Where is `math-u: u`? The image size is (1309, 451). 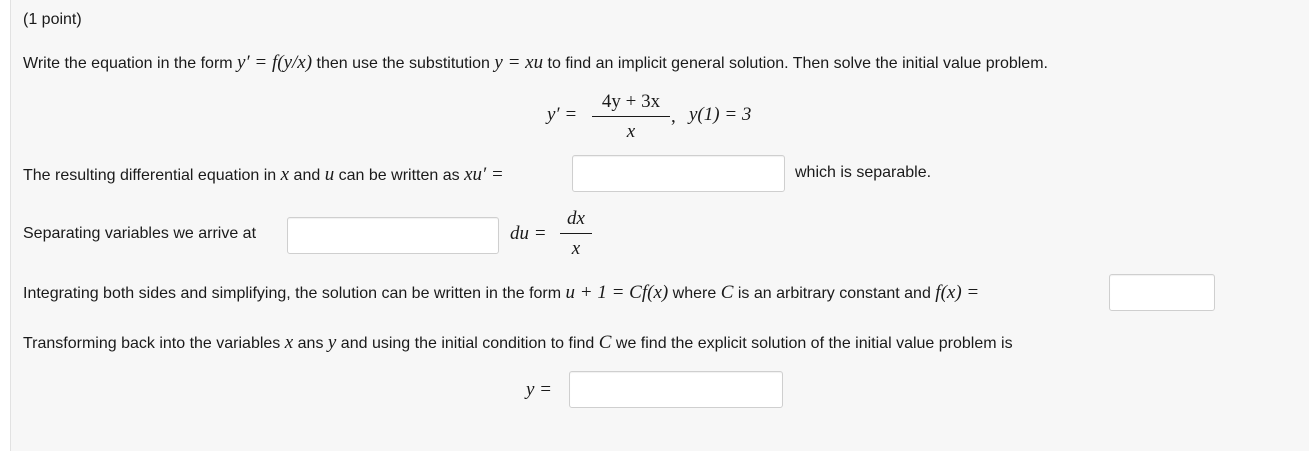
math-u: u is located at coordinates (329, 174).